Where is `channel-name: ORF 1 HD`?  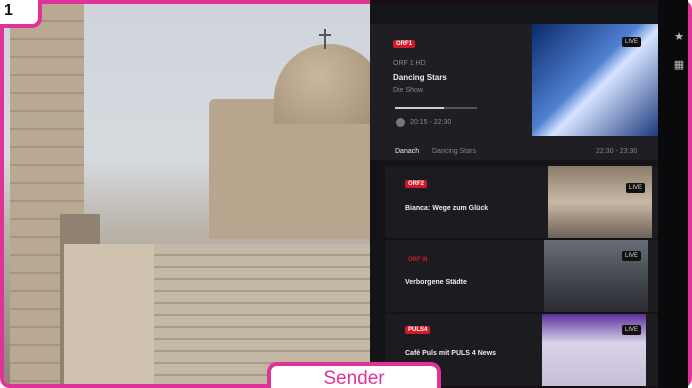 channel-name: ORF 1 HD is located at coordinates (409, 63).